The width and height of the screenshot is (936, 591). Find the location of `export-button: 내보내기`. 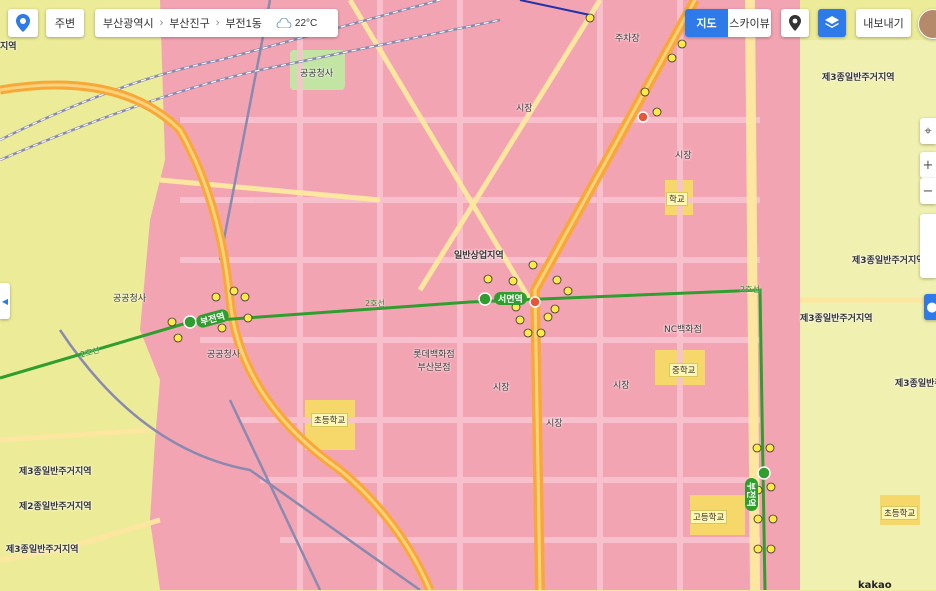

export-button: 내보내기 is located at coordinates (883, 23).